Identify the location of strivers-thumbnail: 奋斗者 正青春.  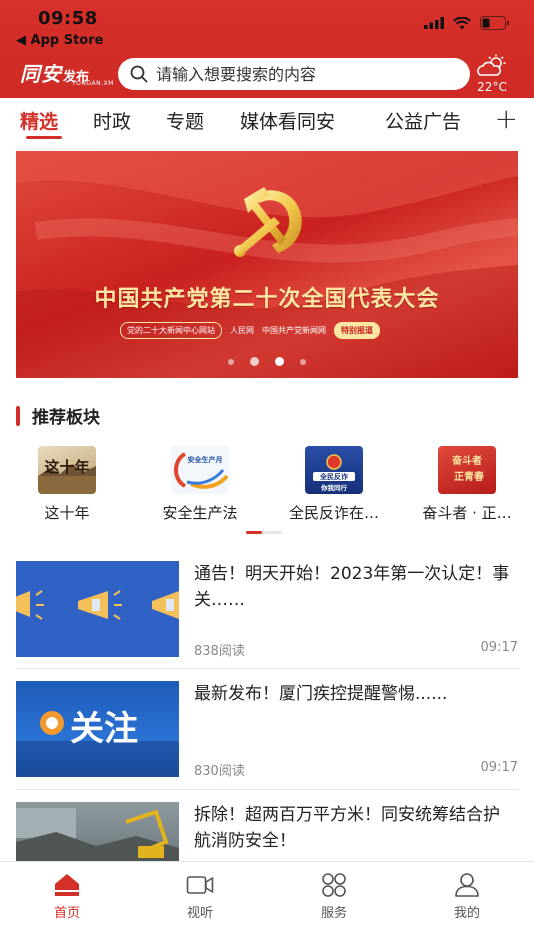
(467, 470).